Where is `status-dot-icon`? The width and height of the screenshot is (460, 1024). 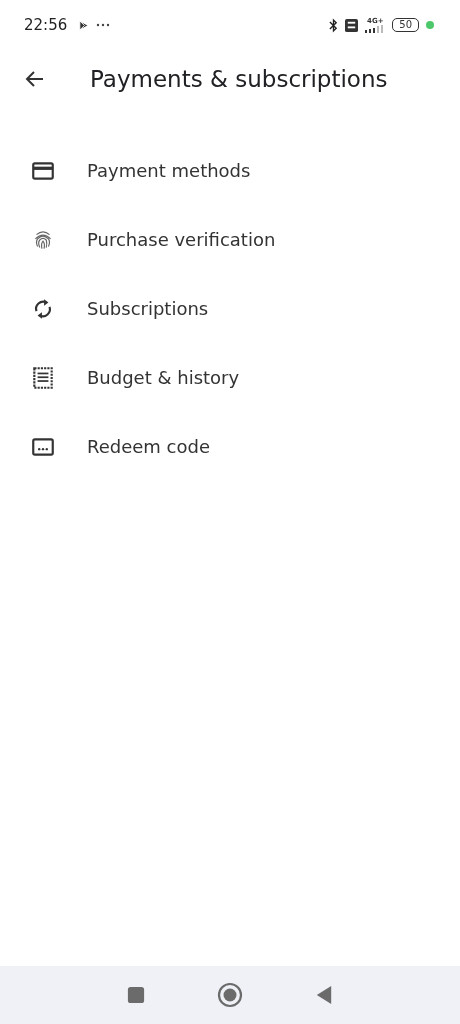 status-dot-icon is located at coordinates (430, 25).